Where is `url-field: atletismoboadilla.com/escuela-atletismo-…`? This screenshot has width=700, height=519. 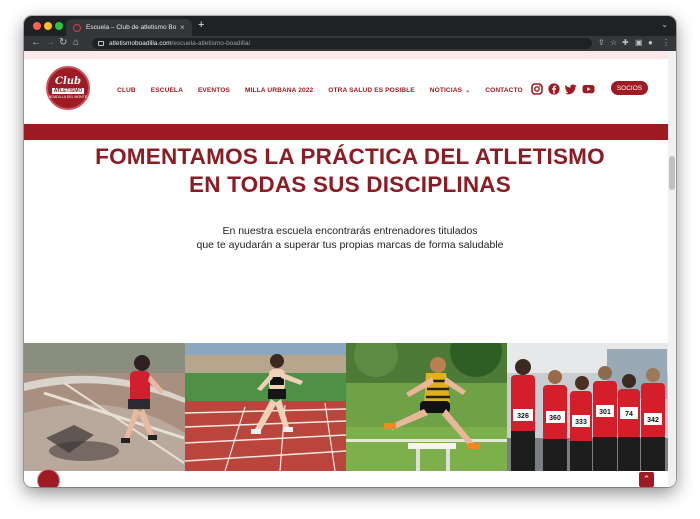 url-field: atletismoboadilla.com/escuela-atletismo-… is located at coordinates (342, 43).